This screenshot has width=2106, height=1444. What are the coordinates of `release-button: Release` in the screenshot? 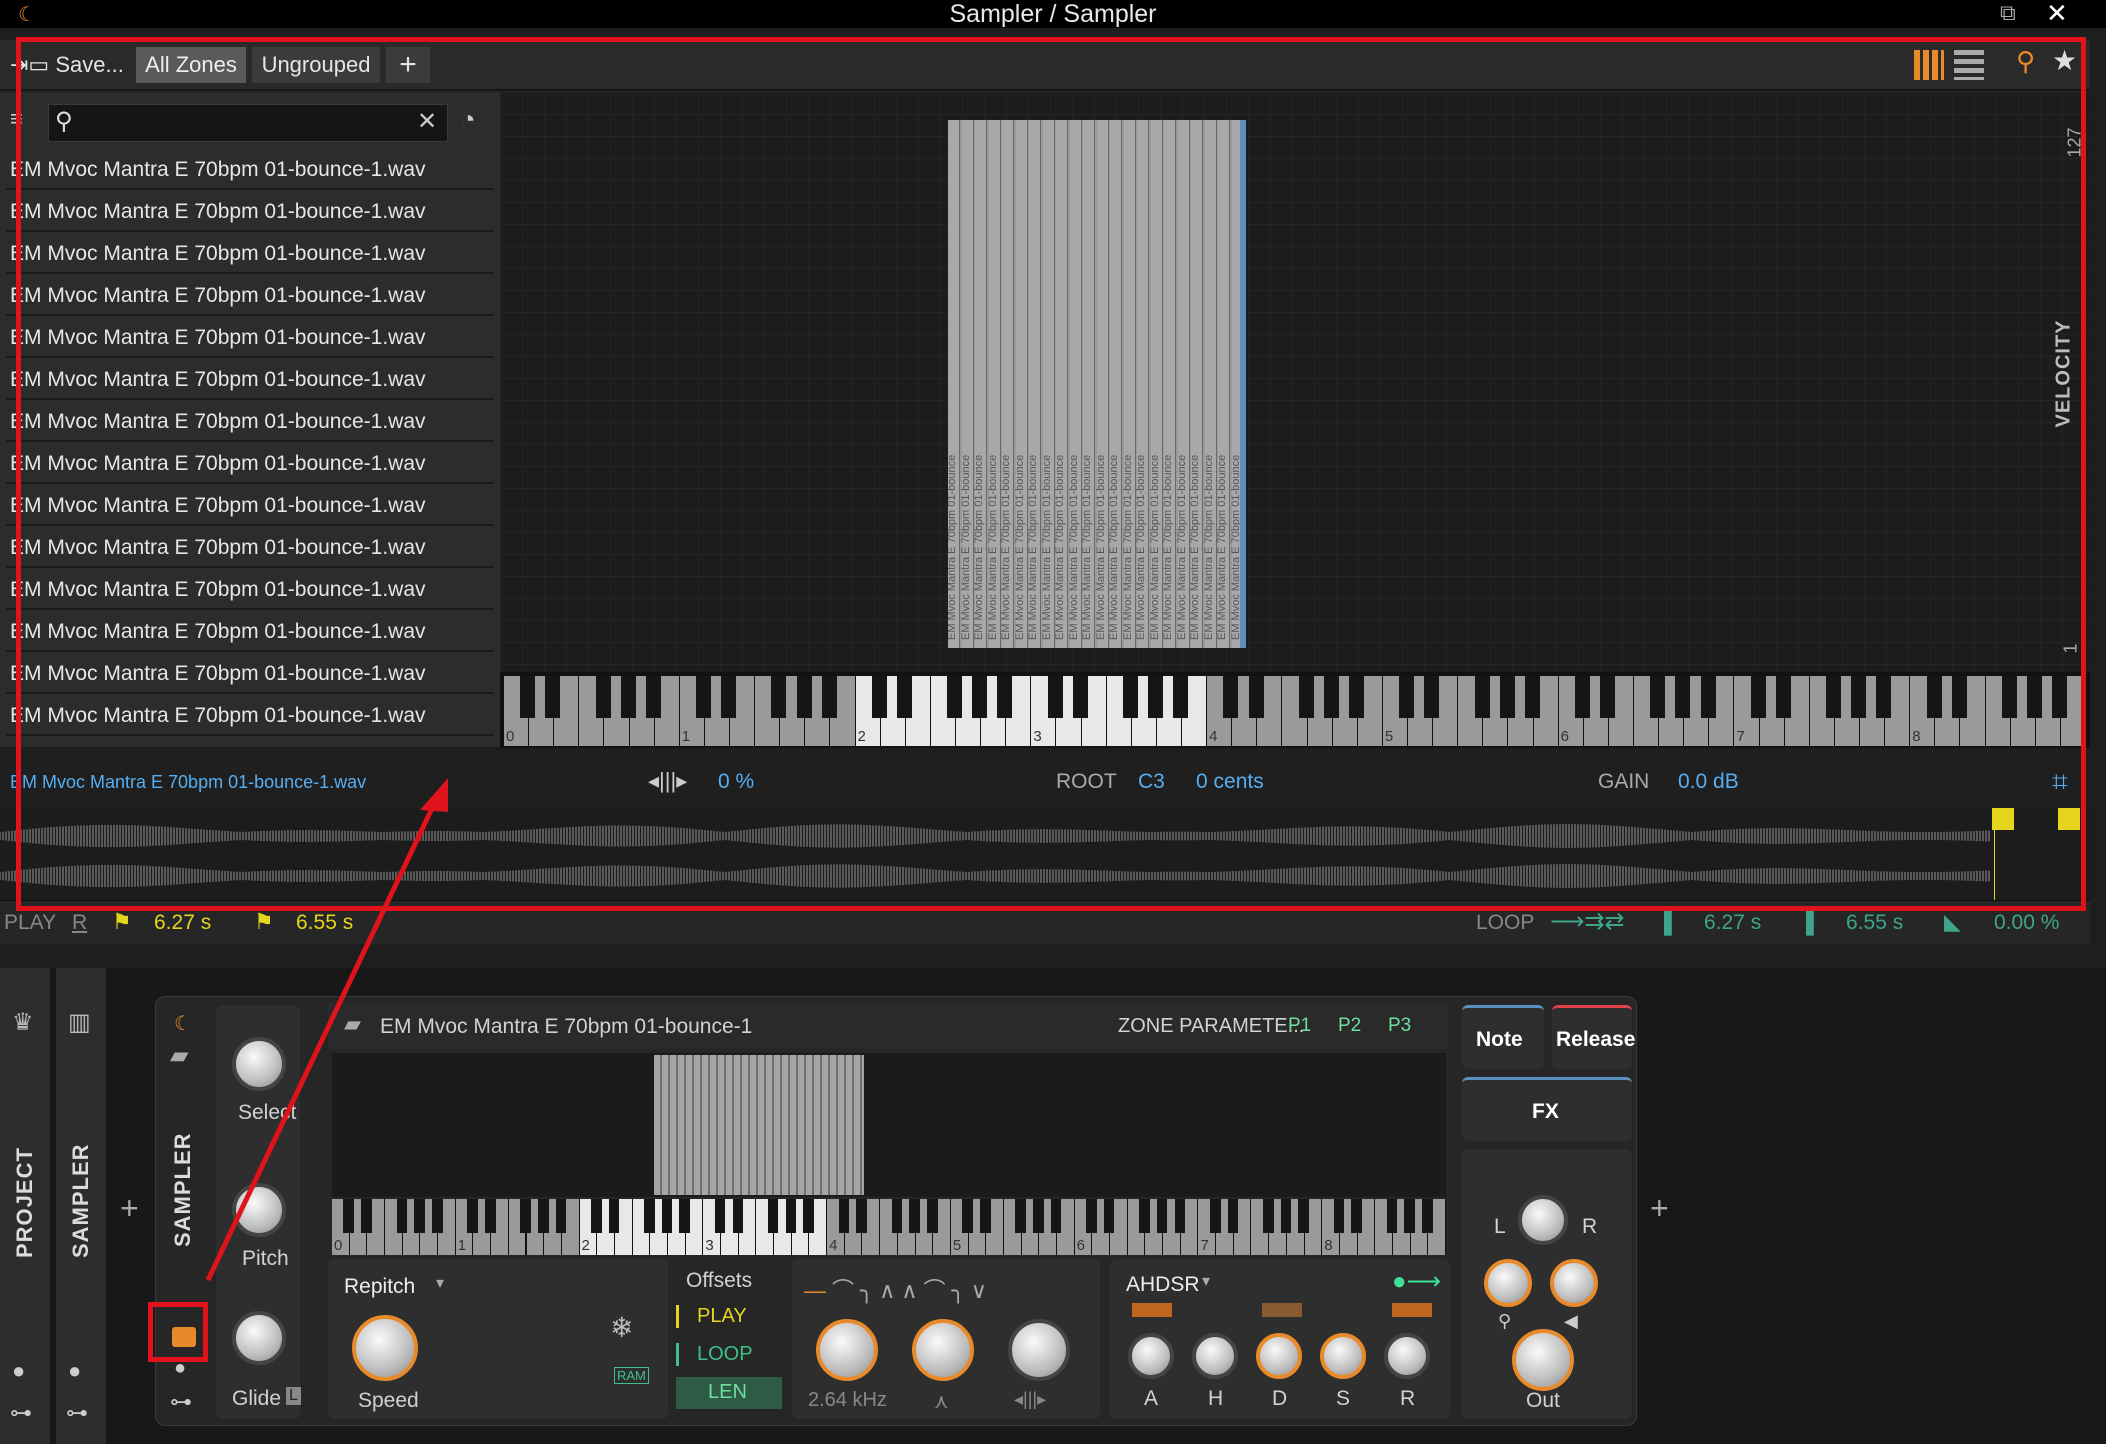 It's located at (1593, 1037).